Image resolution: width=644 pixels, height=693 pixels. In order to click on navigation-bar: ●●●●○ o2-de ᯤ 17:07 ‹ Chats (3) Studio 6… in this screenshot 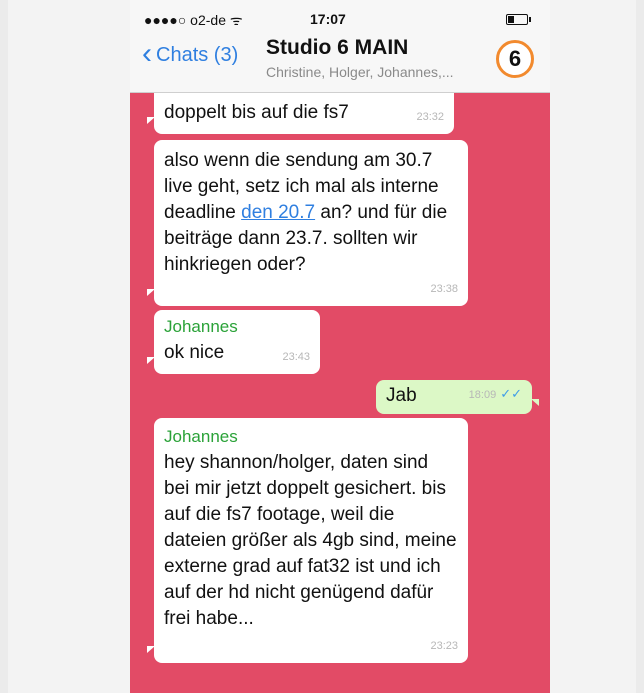, I will do `click(340, 46)`.